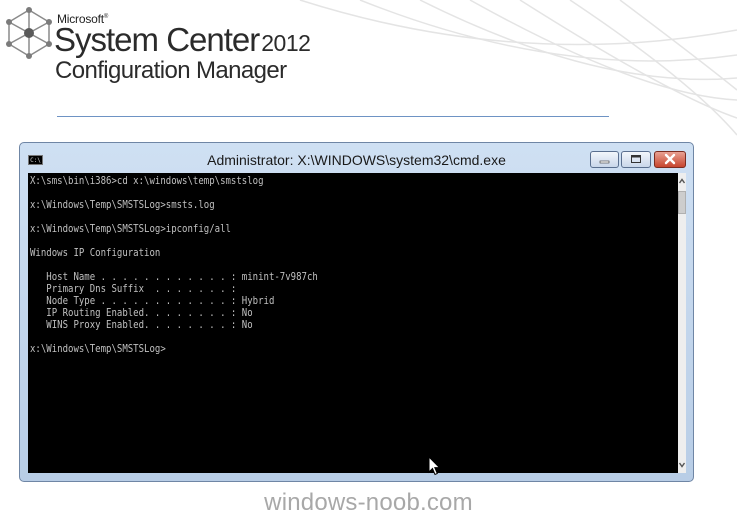 This screenshot has height=519, width=737. I want to click on maximize-button, so click(636, 159).